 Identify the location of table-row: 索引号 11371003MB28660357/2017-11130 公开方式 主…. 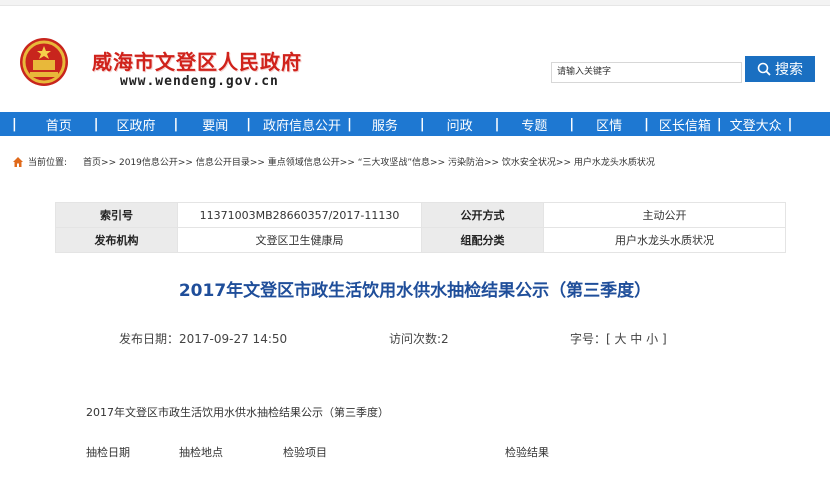
(420, 215).